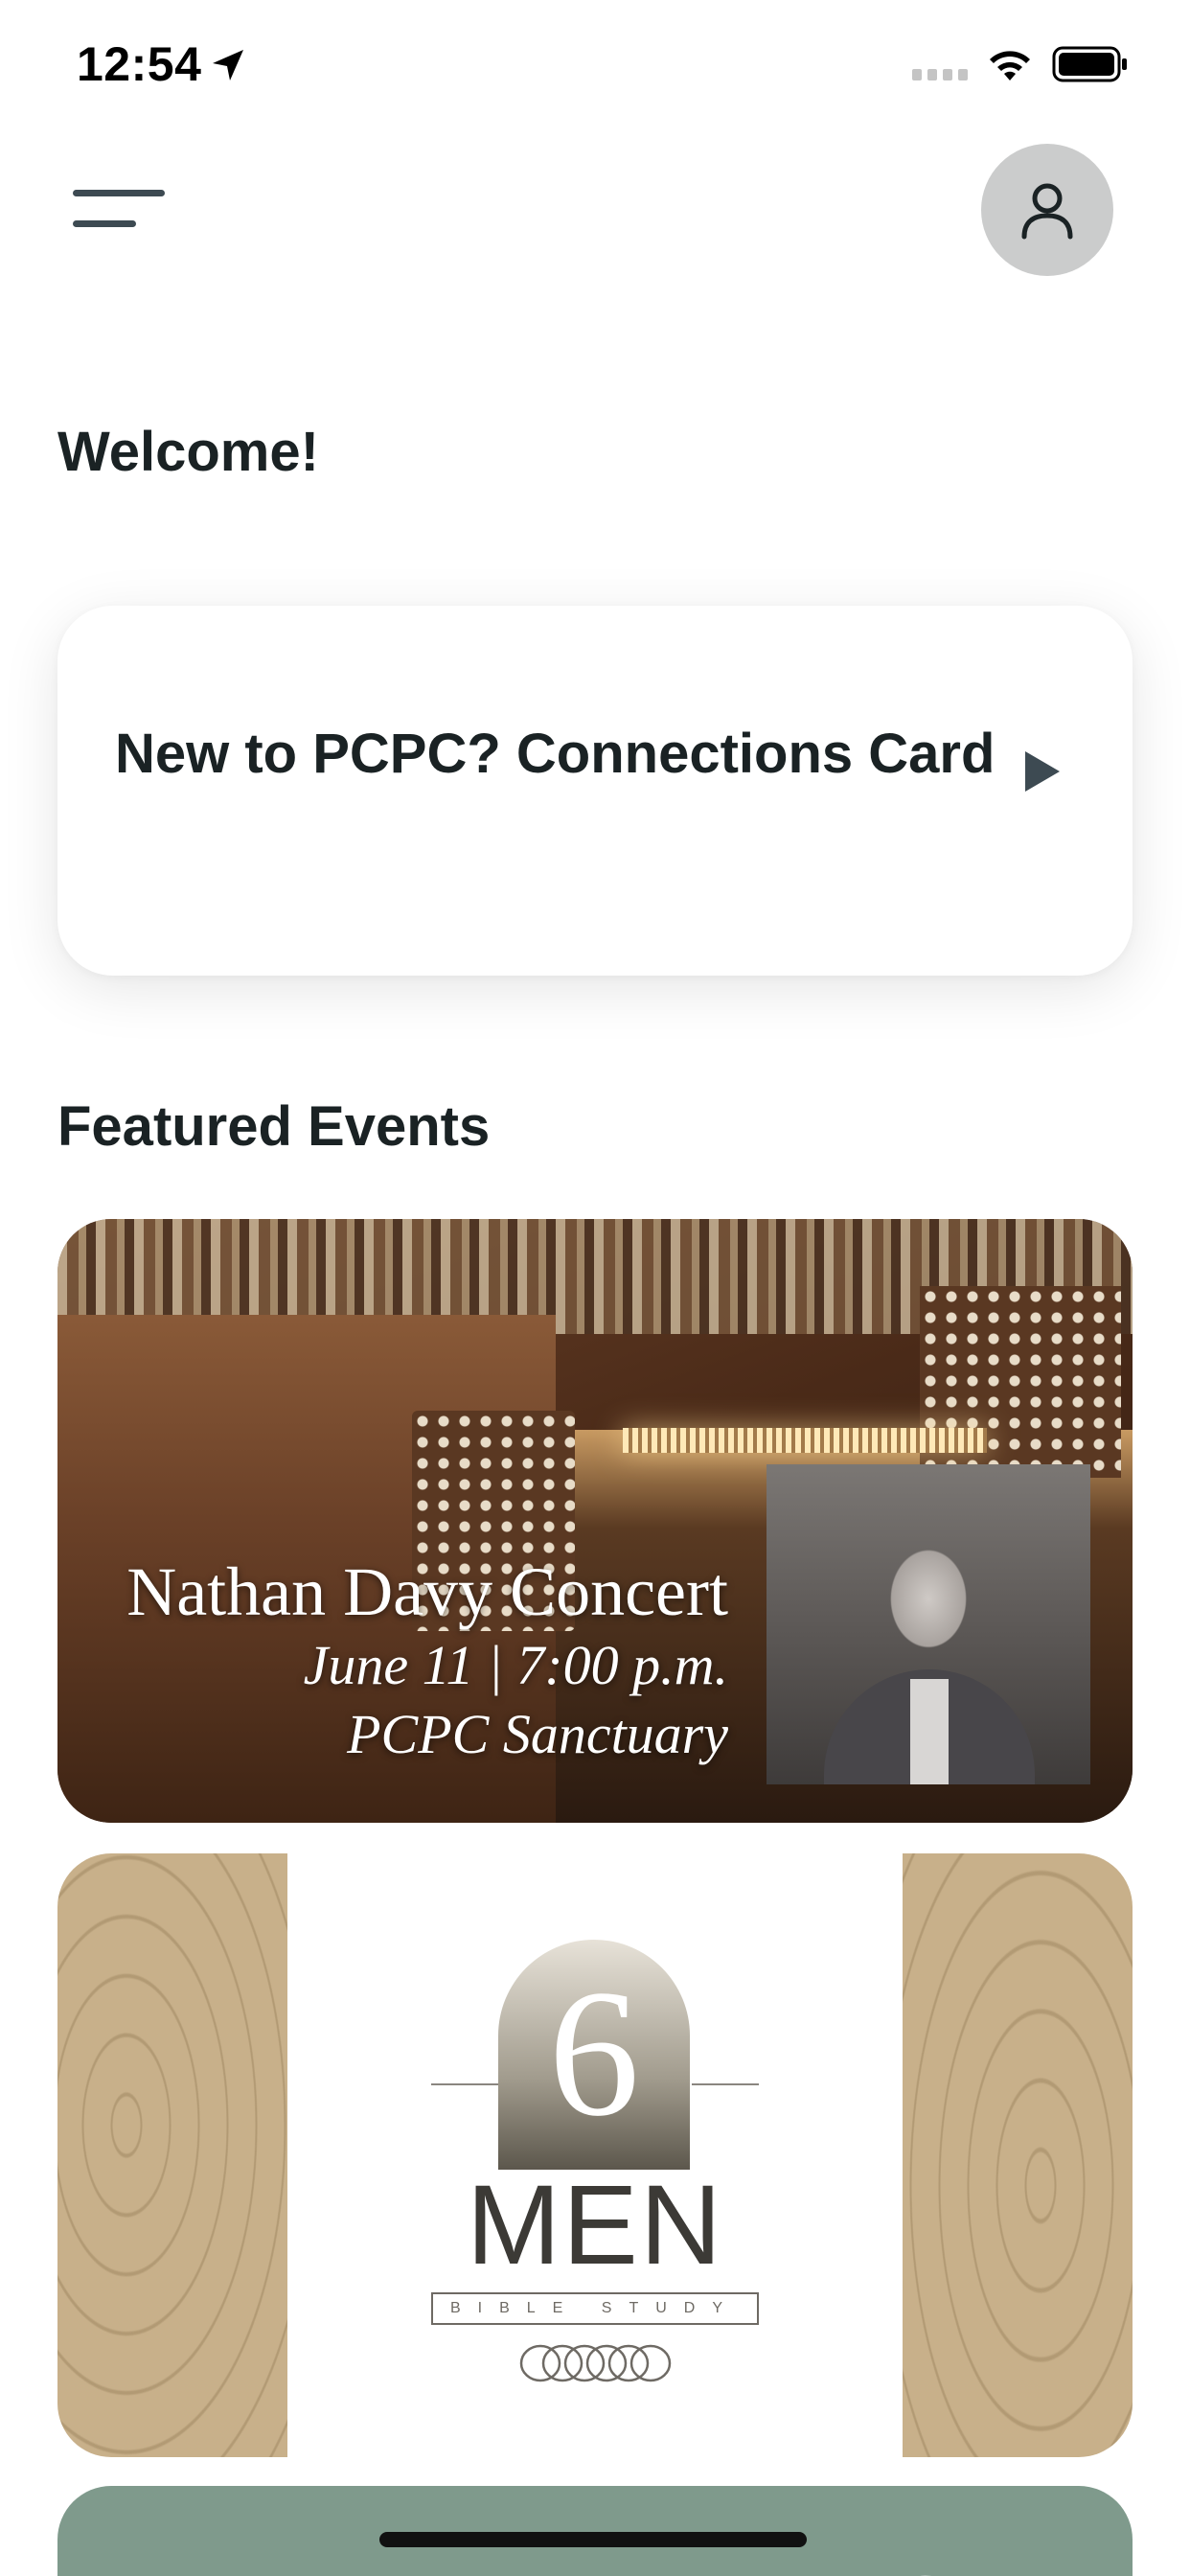 This screenshot has width=1190, height=2576. I want to click on profile-button, so click(1047, 210).